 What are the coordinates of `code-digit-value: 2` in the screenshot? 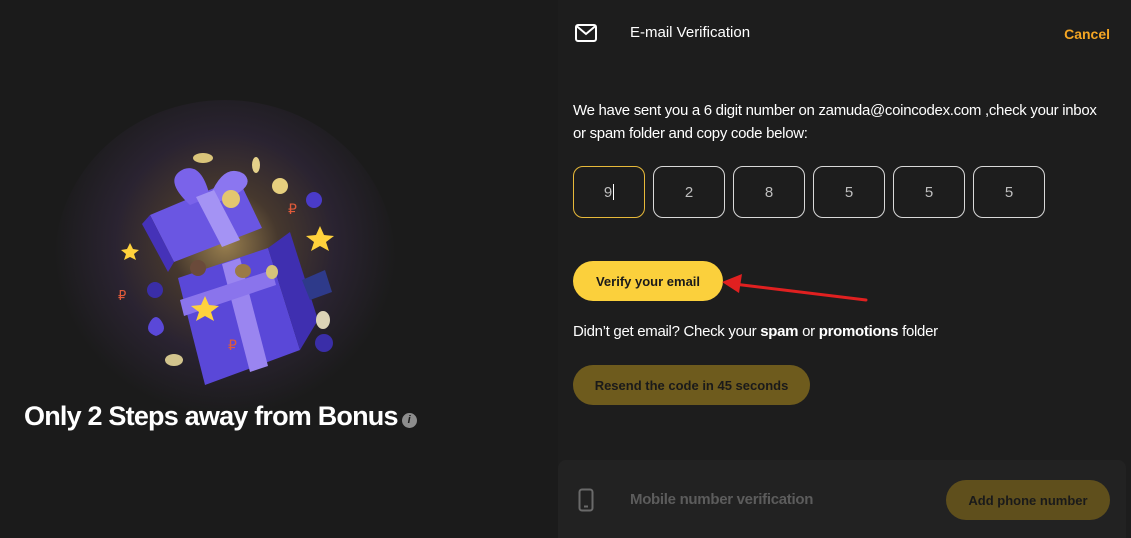 It's located at (689, 192).